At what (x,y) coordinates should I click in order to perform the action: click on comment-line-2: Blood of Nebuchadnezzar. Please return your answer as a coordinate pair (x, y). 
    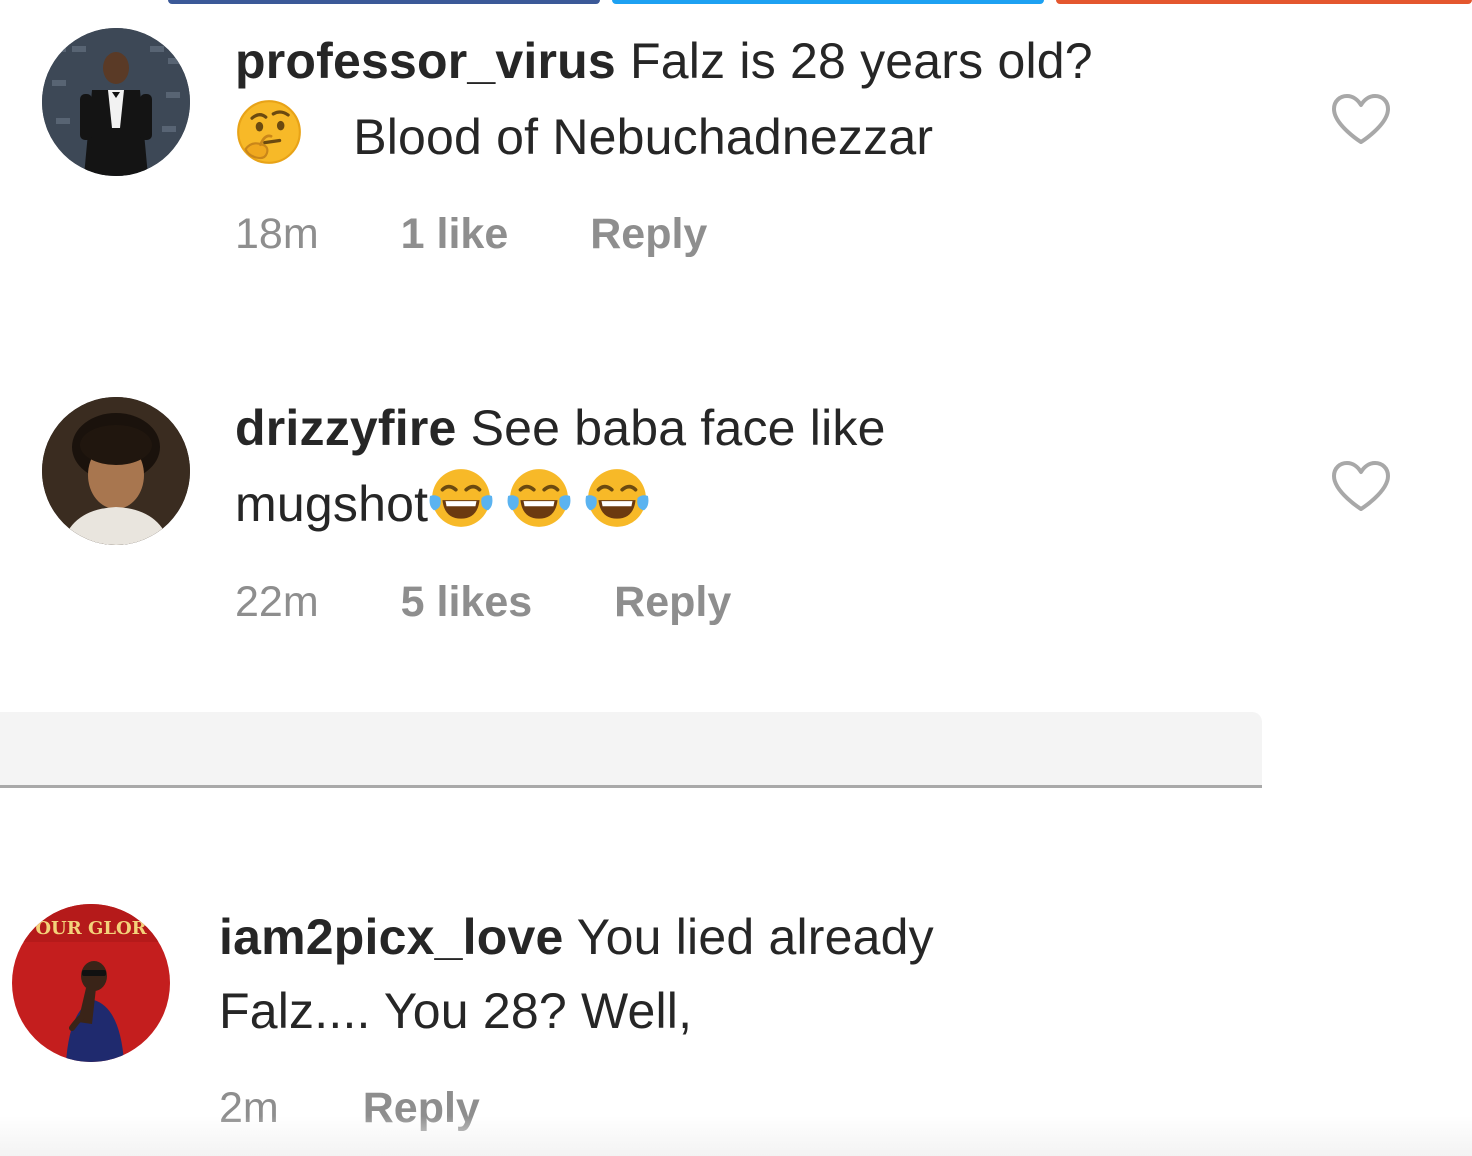
    Looking at the image, I should click on (664, 136).